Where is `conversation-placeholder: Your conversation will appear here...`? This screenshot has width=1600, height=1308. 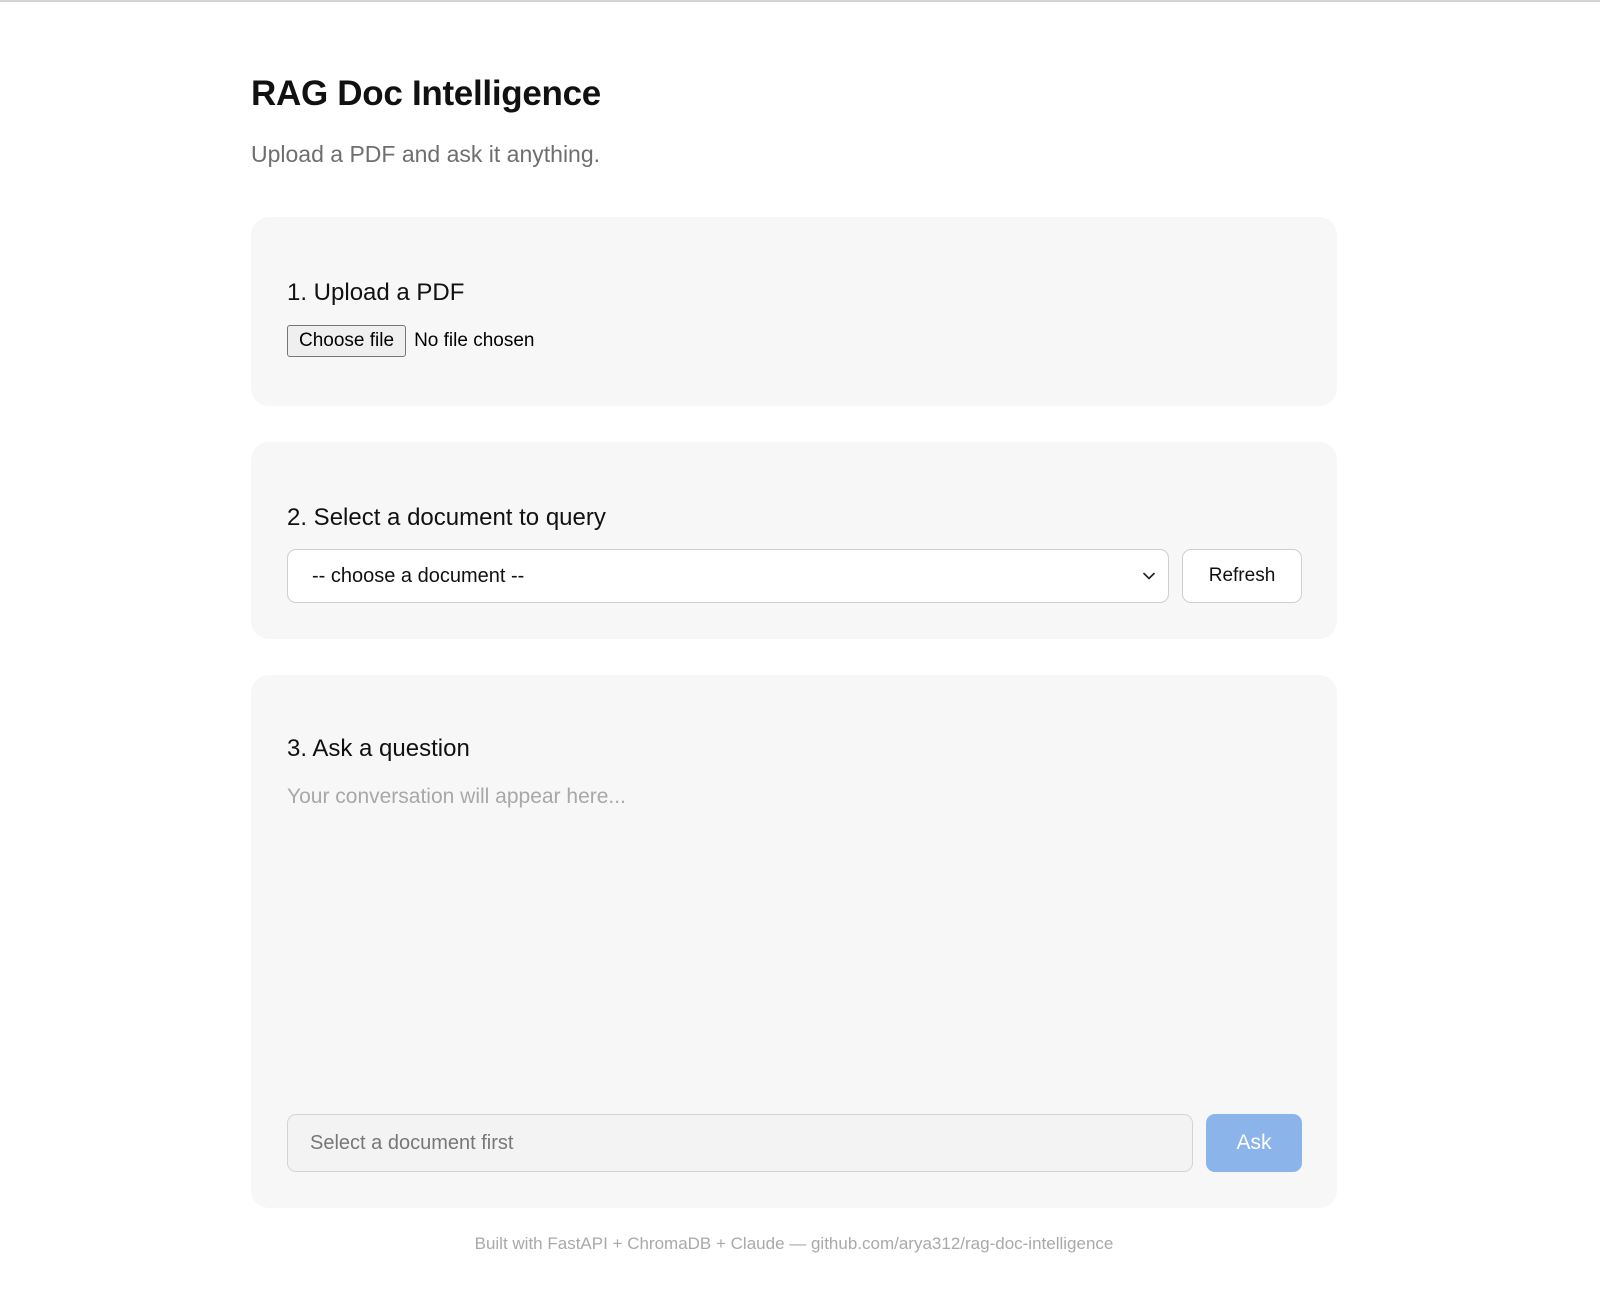
conversation-placeholder: Your conversation will appear here... is located at coordinates (456, 796).